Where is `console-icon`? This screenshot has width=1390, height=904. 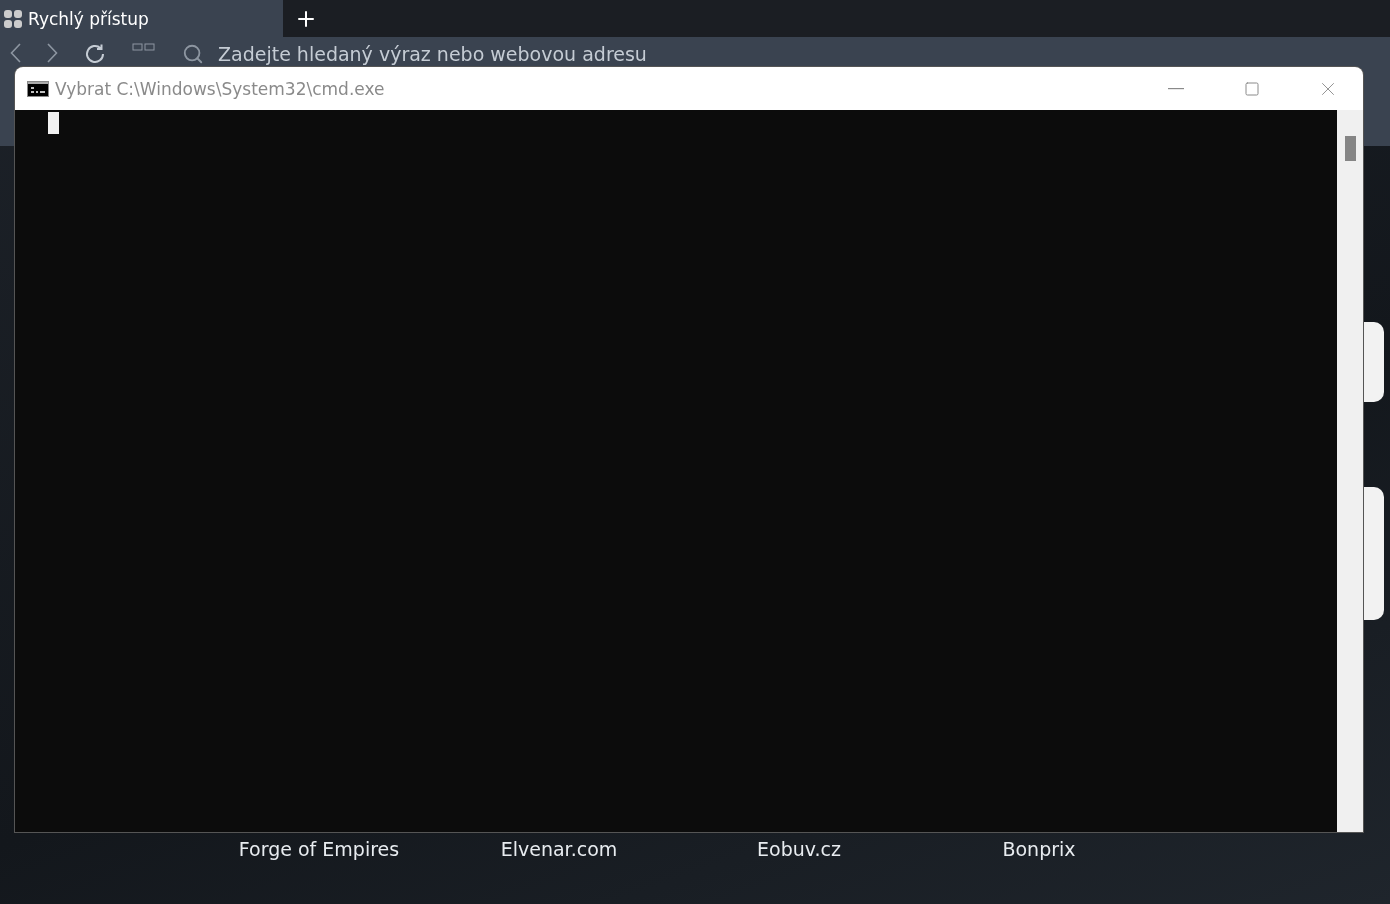
console-icon is located at coordinates (38, 88).